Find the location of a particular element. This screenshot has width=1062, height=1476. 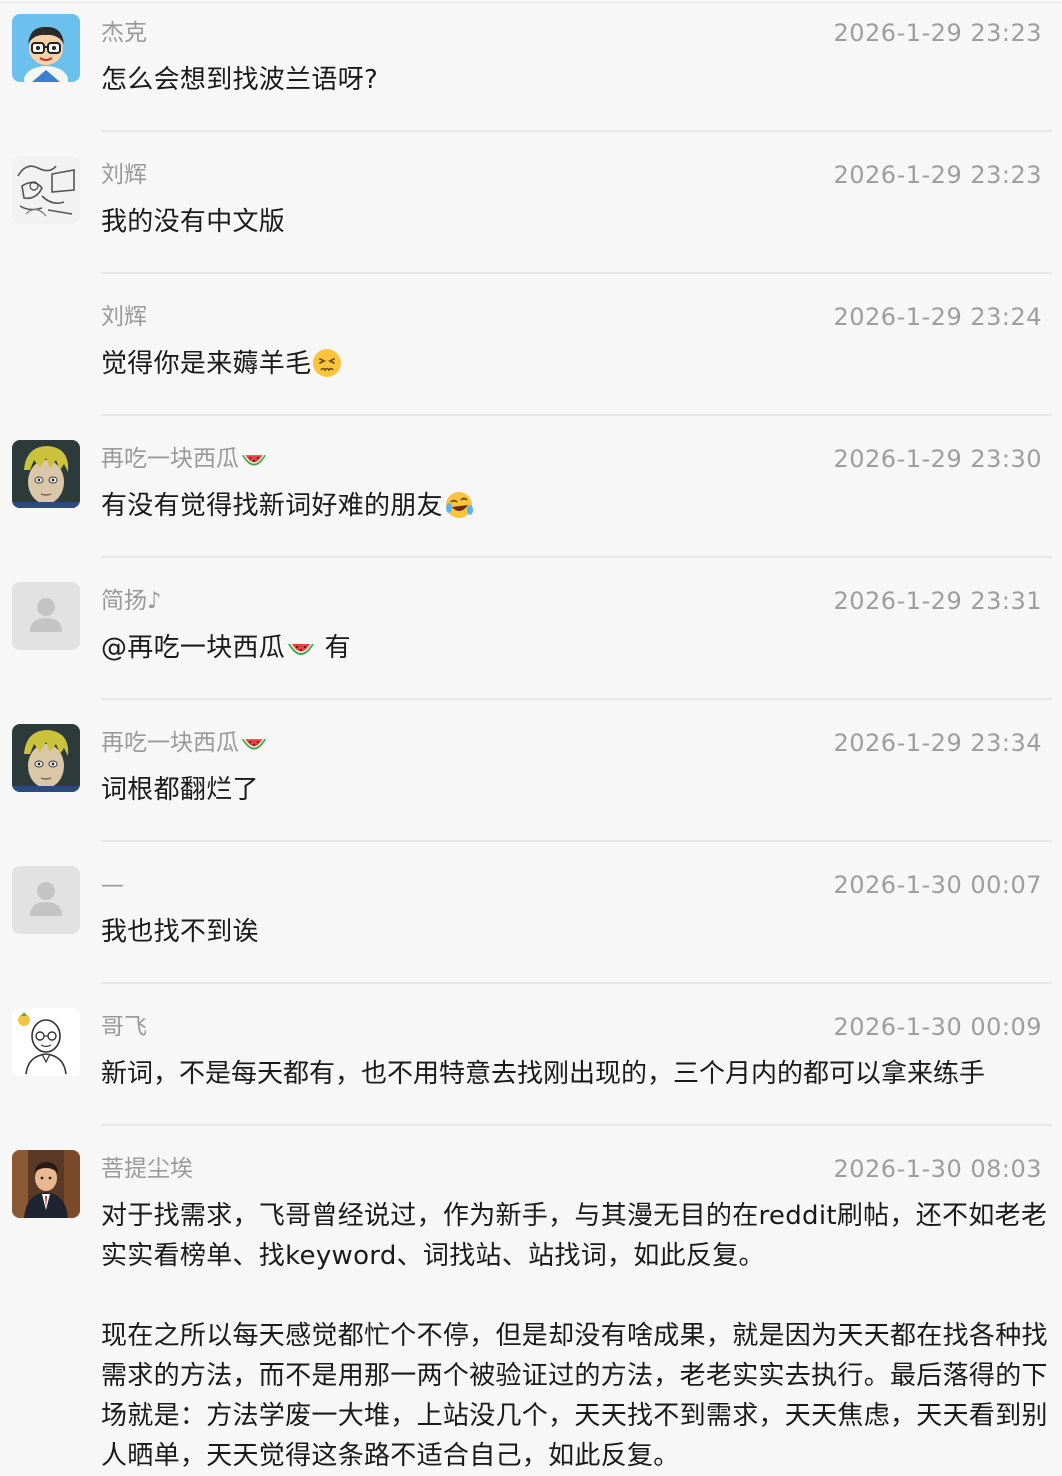

comment-time: 2026-1-29 23:31 is located at coordinates (937, 601).